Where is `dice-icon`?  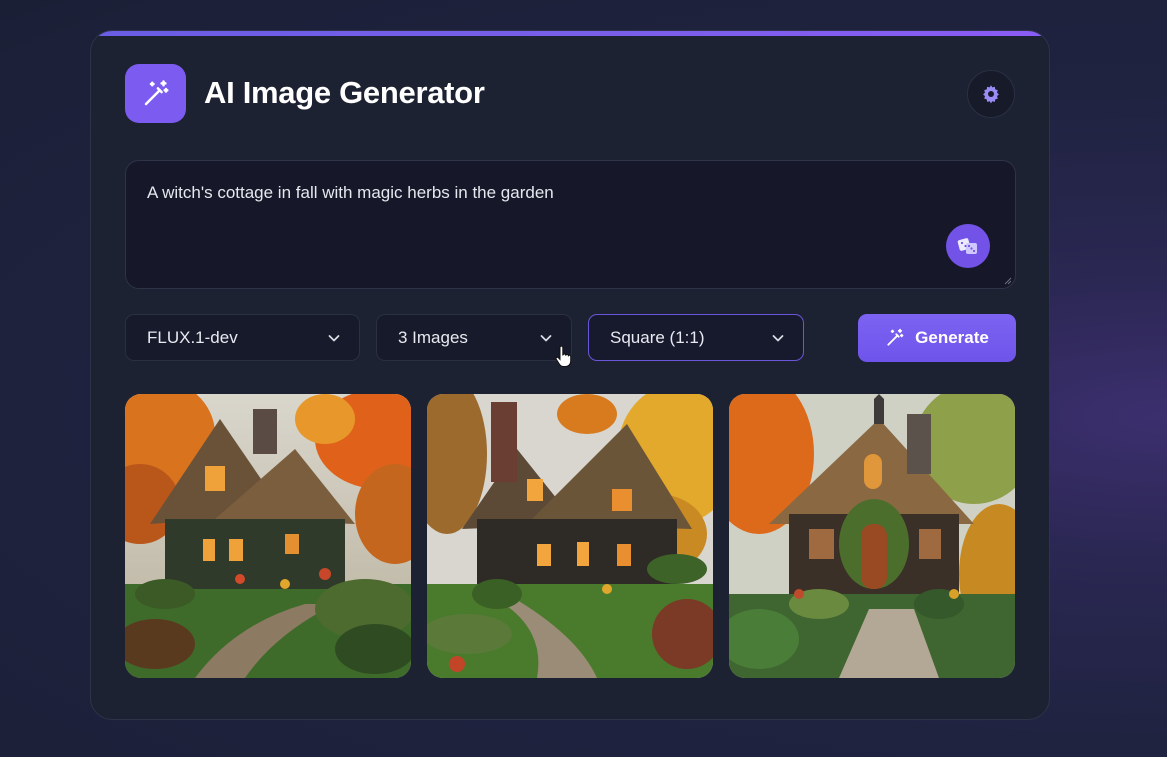 dice-icon is located at coordinates (967, 246).